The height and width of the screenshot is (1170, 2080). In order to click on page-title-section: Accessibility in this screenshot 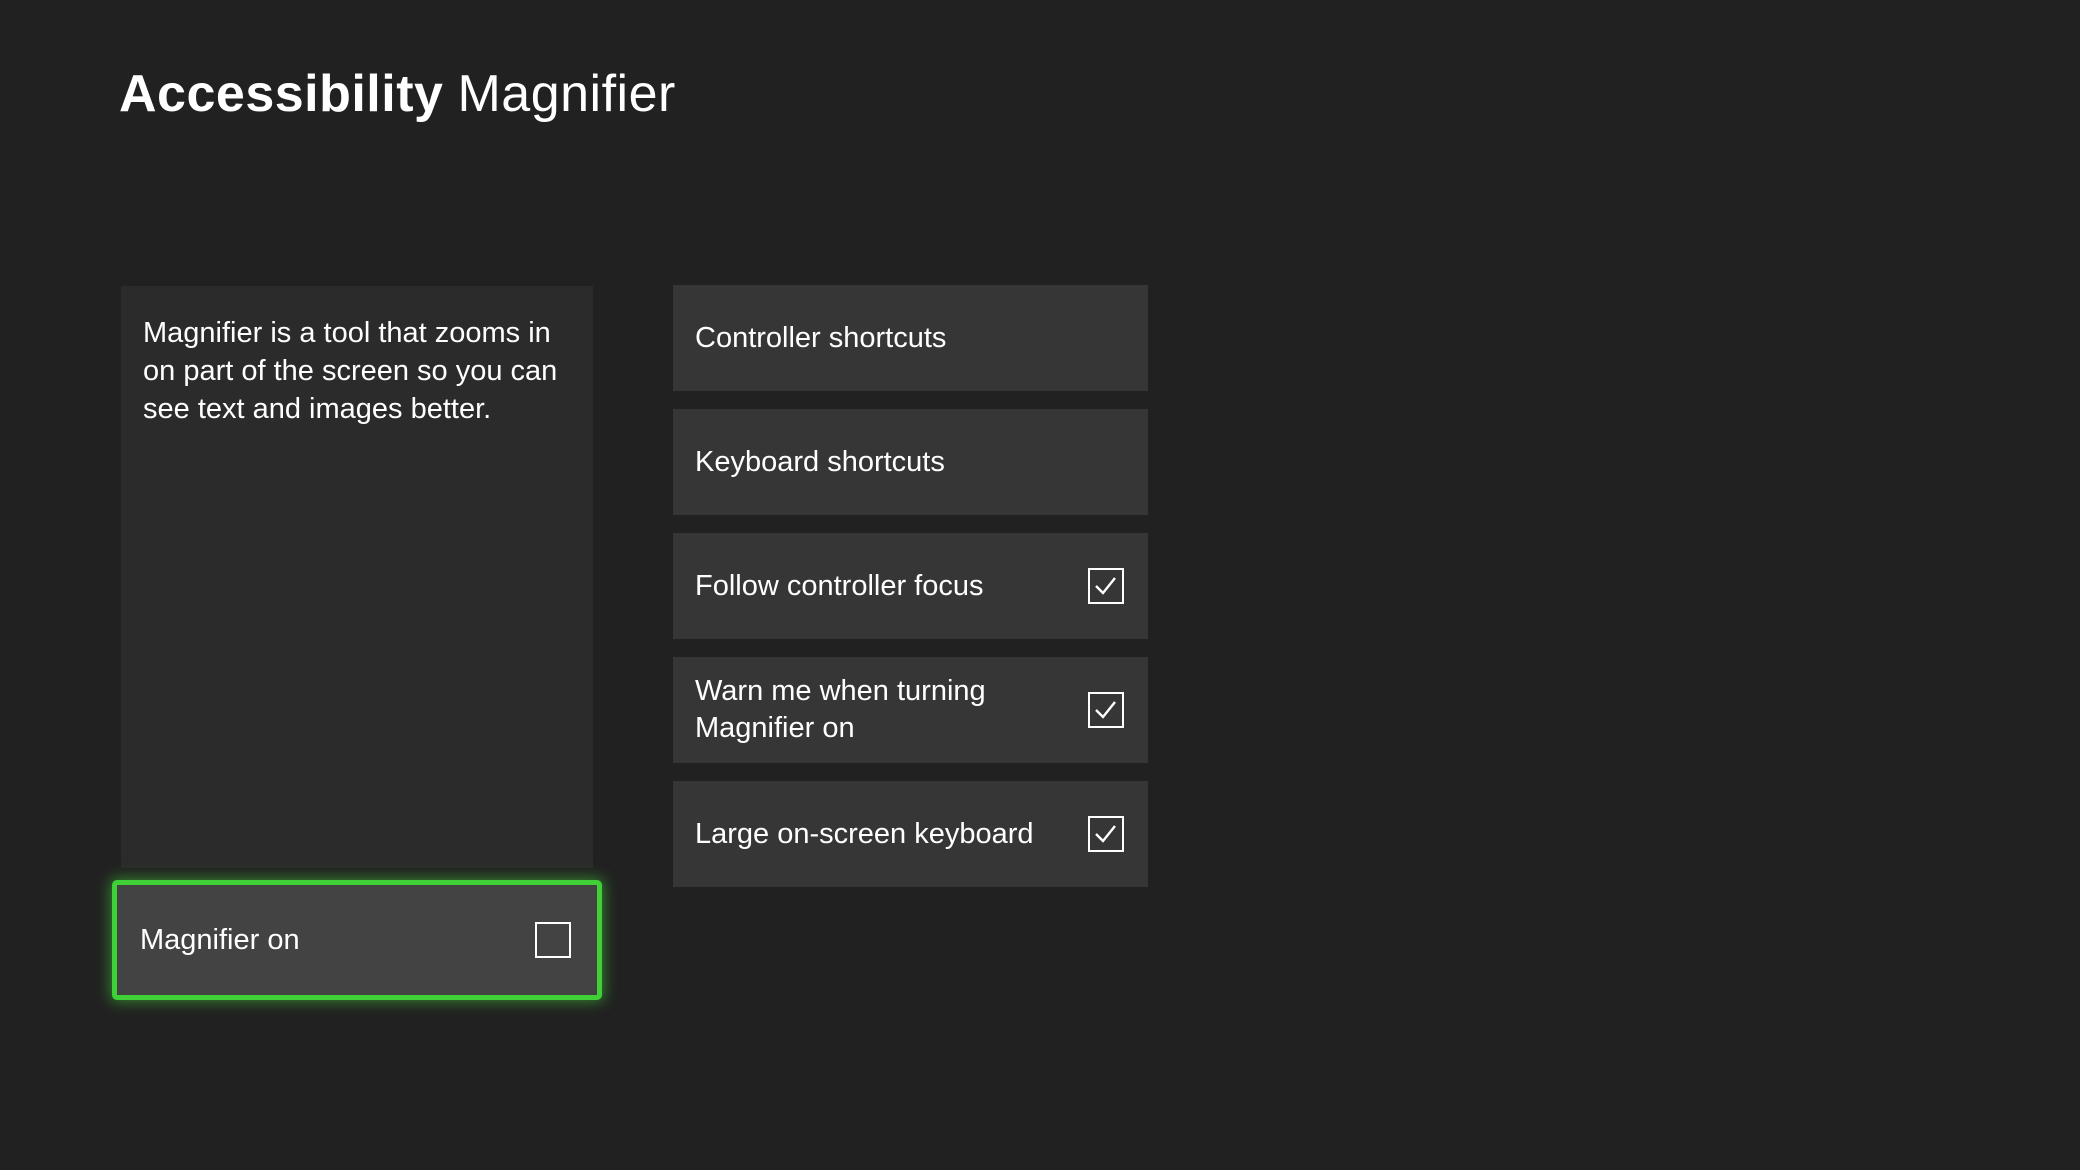, I will do `click(281, 94)`.